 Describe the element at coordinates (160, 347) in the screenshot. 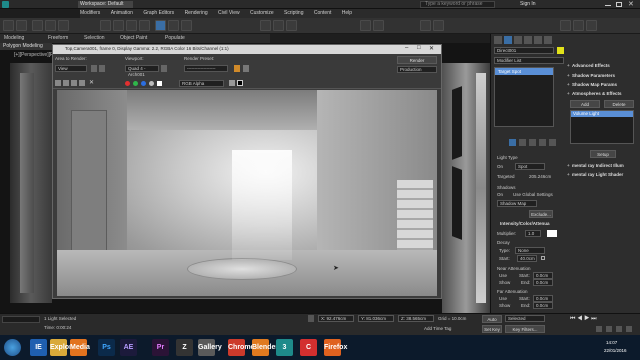

I see `premiere-taskbar-icon: Pr` at that location.